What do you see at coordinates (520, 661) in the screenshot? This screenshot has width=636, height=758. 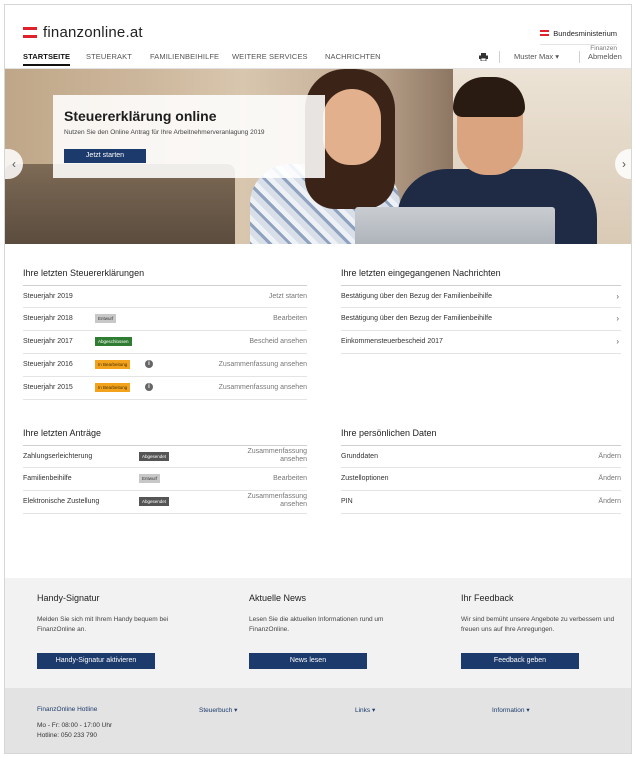 I see `give-feedback-button: Feedback geben` at bounding box center [520, 661].